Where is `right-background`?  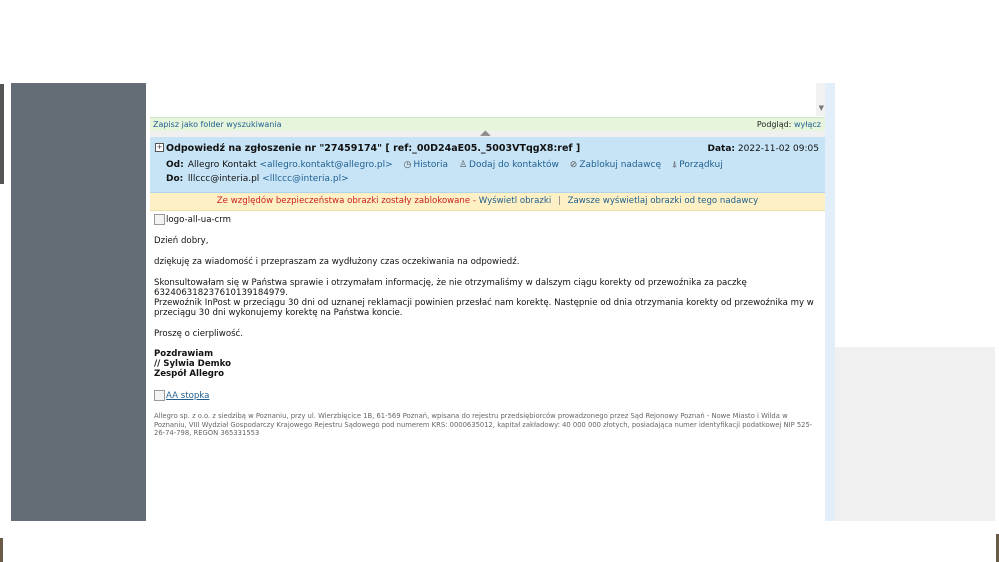
right-background is located at coordinates (915, 215).